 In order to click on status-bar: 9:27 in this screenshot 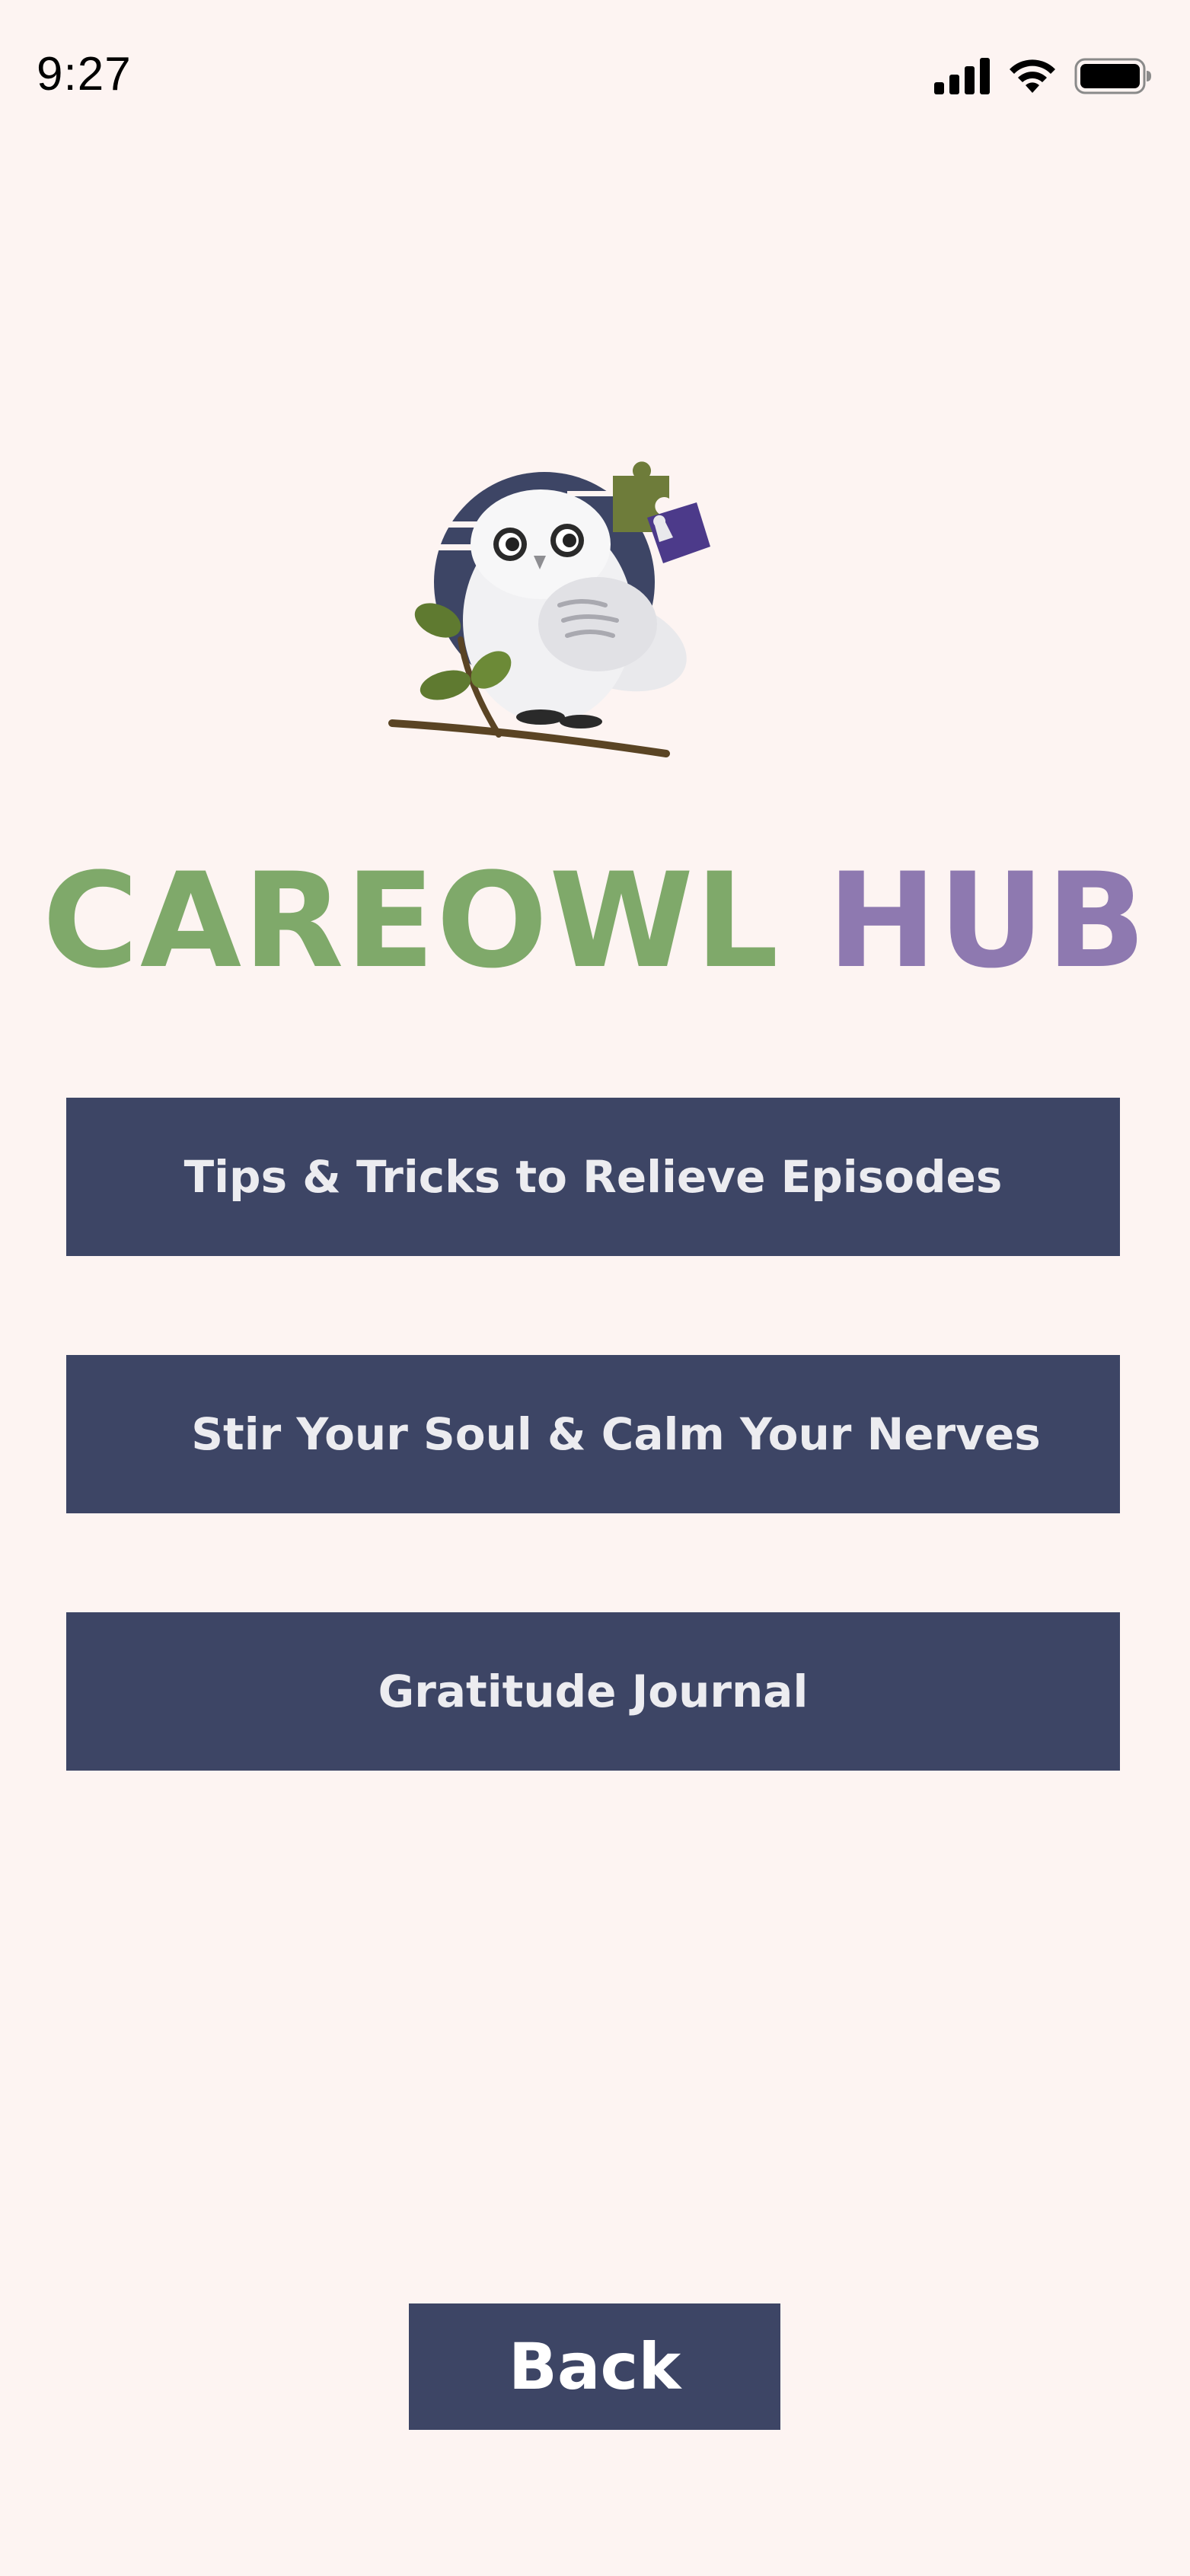, I will do `click(595, 76)`.